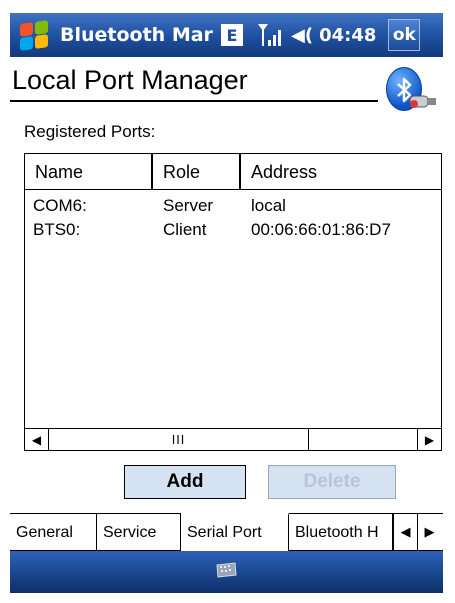 The image size is (455, 603). Describe the element at coordinates (185, 482) in the screenshot. I see `add-button: Add` at that location.